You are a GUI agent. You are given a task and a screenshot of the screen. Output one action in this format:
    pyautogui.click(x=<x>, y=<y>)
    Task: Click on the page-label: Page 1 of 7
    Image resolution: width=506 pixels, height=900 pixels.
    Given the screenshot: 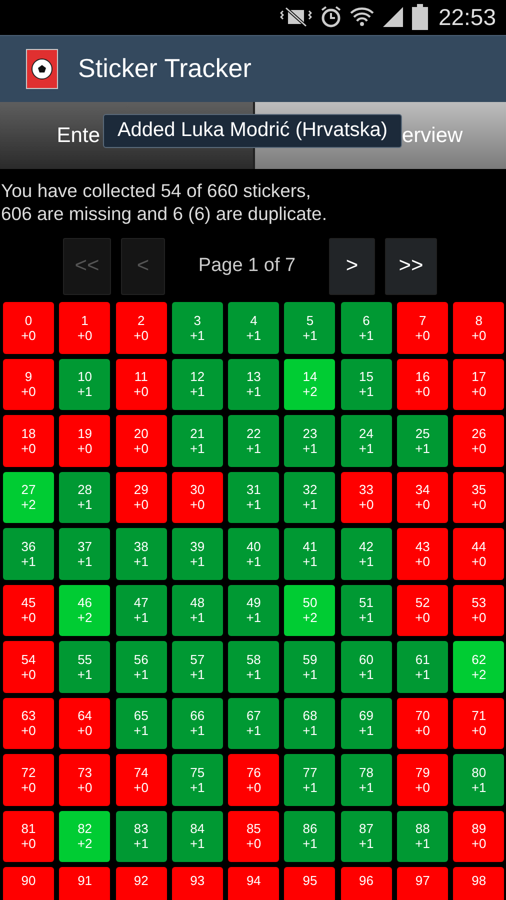 What is the action you would take?
    pyautogui.click(x=247, y=266)
    